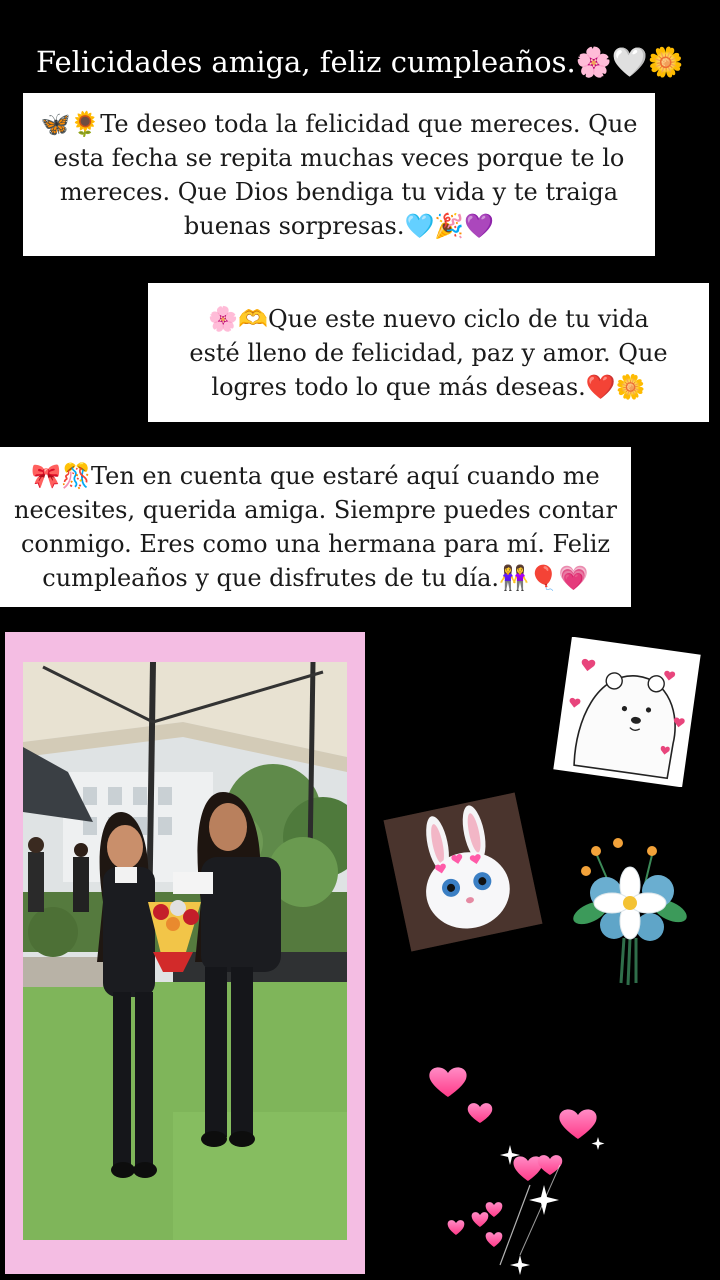 The height and width of the screenshot is (1280, 720). What do you see at coordinates (520, 1165) in the screenshot?
I see `hearts-sparkles-sticker` at bounding box center [520, 1165].